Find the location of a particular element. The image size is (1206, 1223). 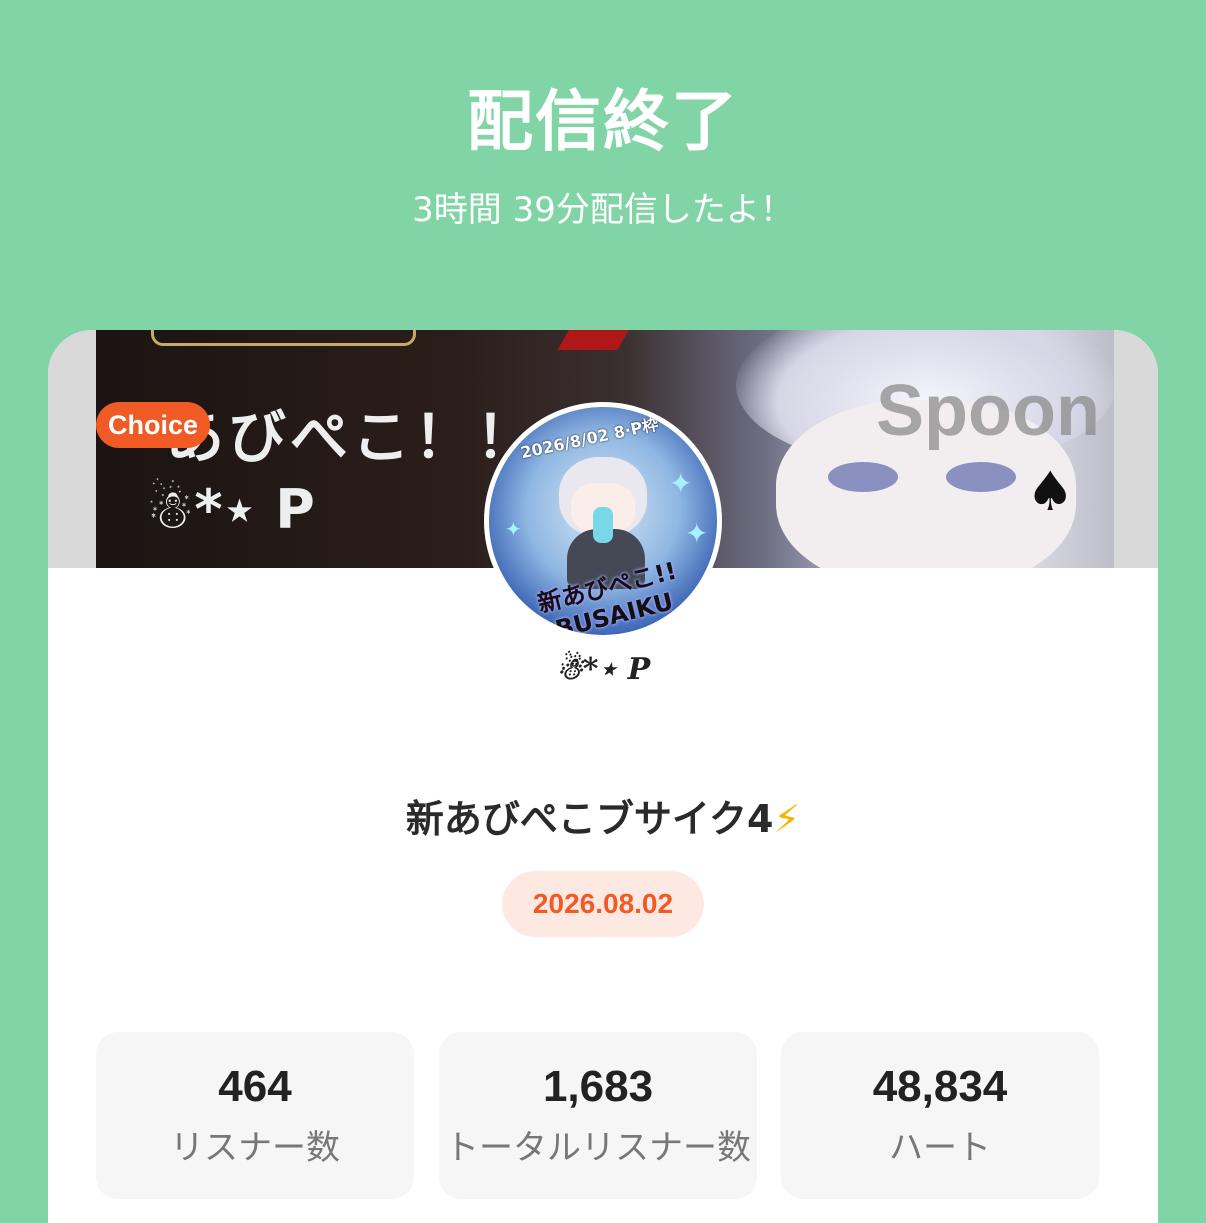

stat-label: トータルリスナー数 is located at coordinates (598, 1148).